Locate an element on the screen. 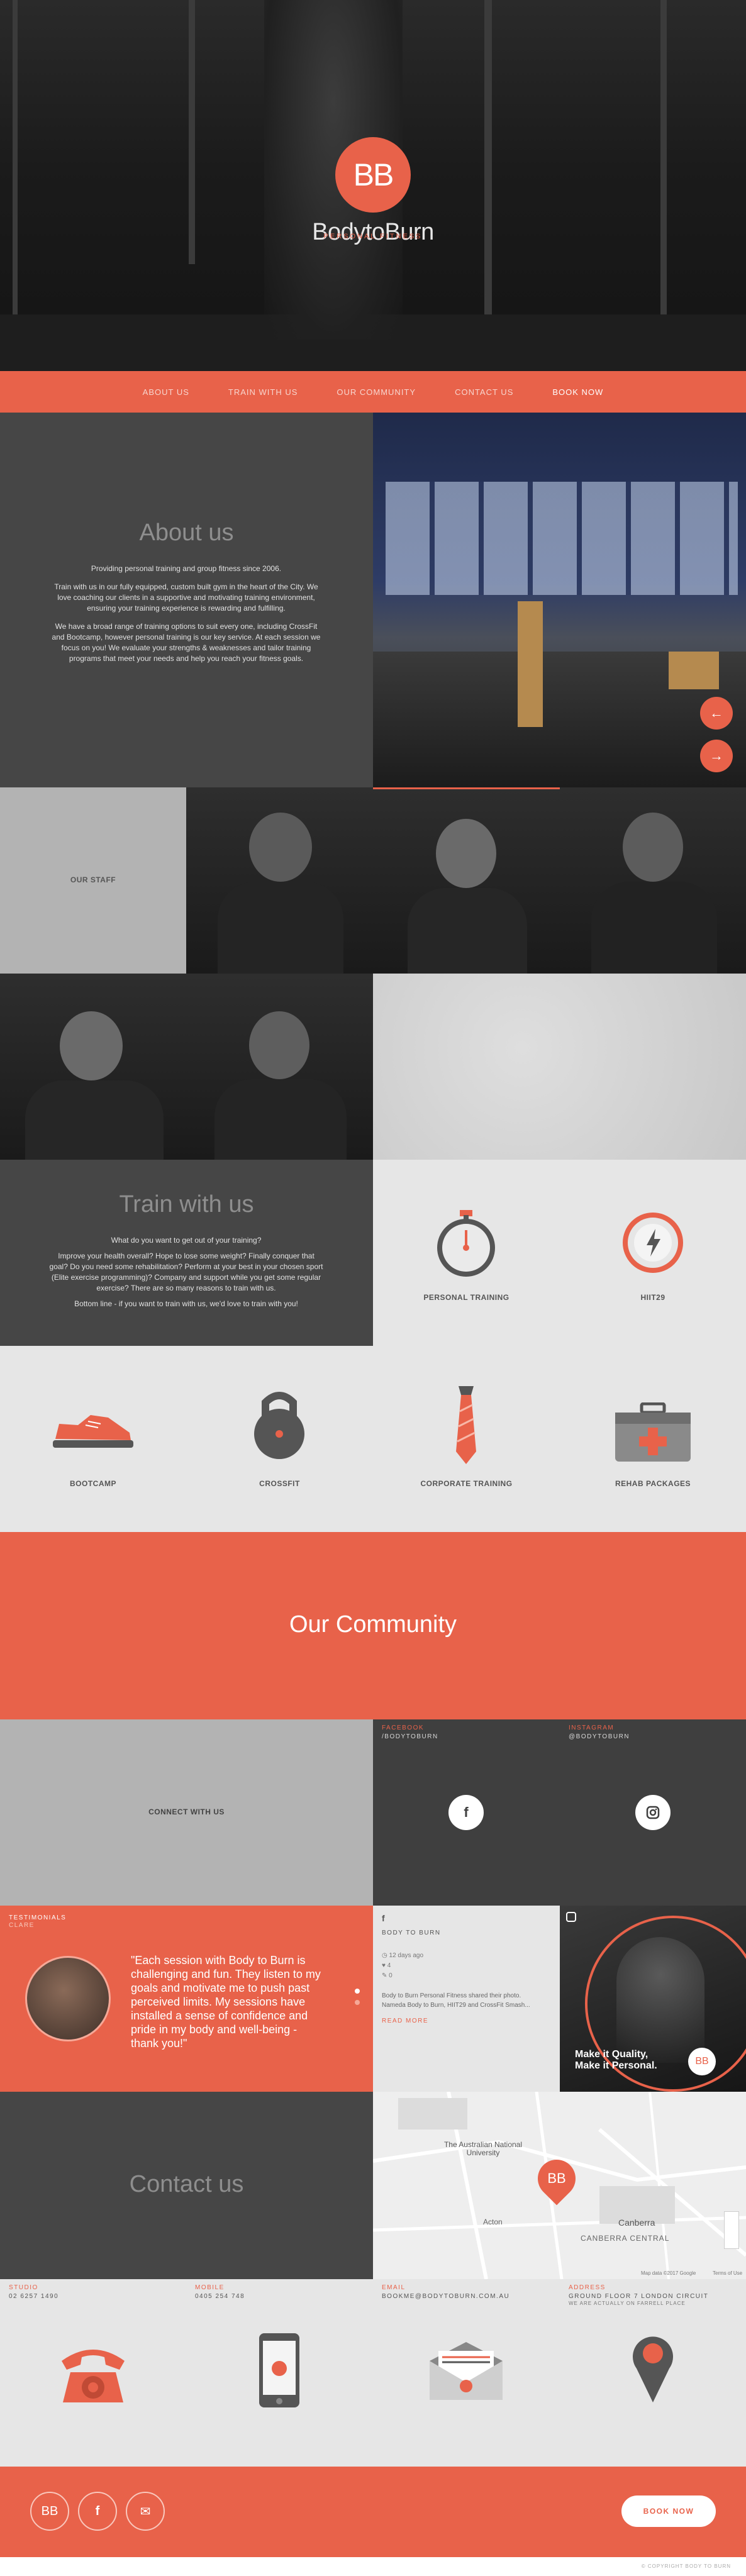 This screenshot has width=746, height=2576. comment-icon: ✎ is located at coordinates (385, 1975).